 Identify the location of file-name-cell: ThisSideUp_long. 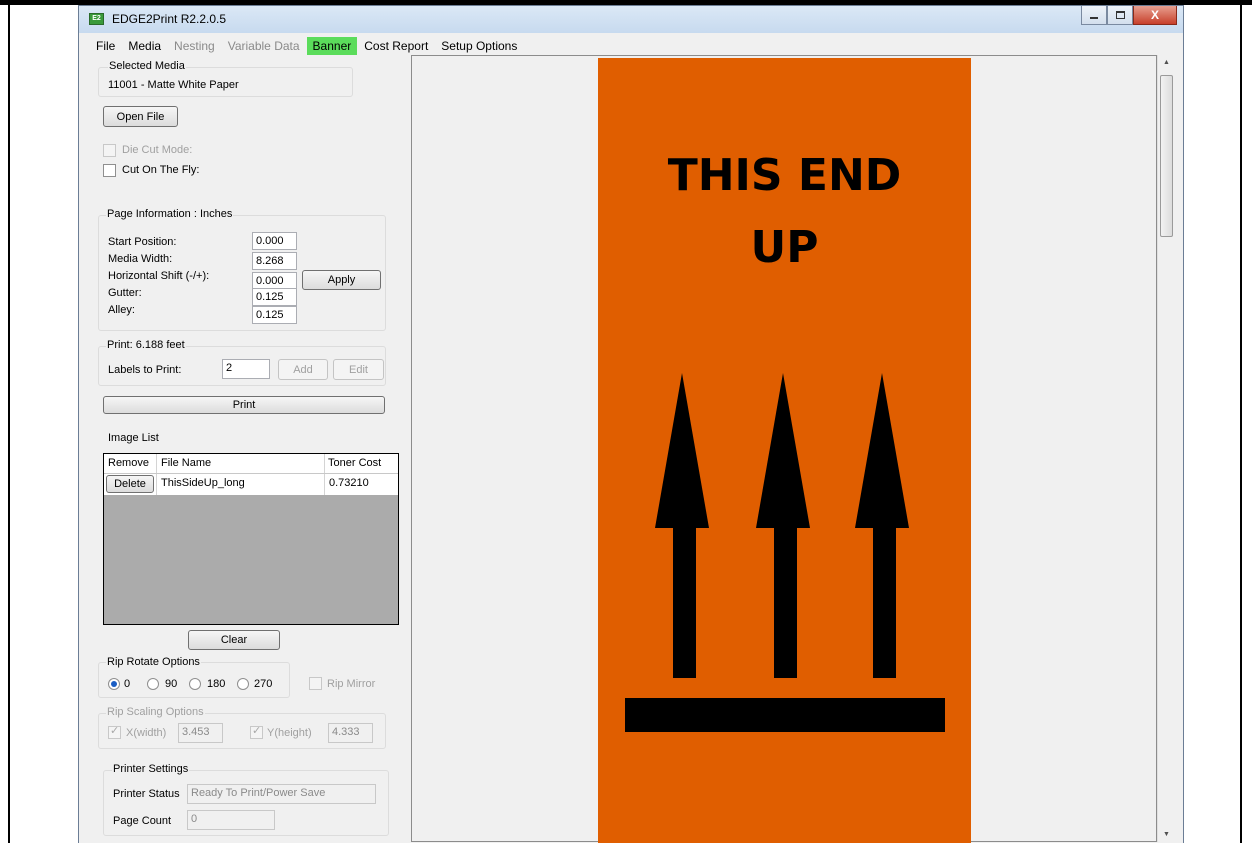
(241, 484).